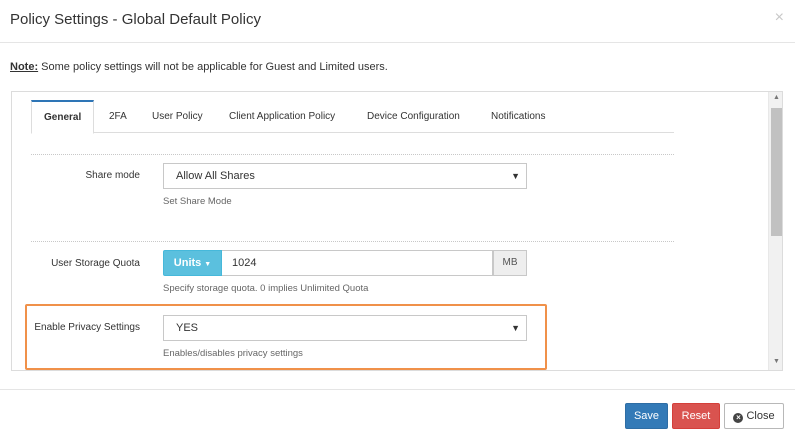  What do you see at coordinates (345, 176) in the screenshot?
I see `share-mode-select: Allow All Shares ▼` at bounding box center [345, 176].